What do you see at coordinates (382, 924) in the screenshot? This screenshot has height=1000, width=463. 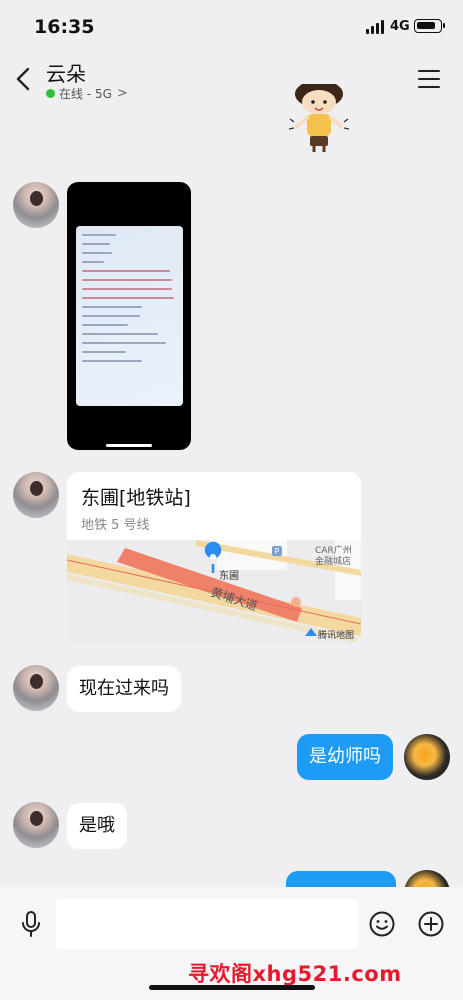 I see `emoji-icon` at bounding box center [382, 924].